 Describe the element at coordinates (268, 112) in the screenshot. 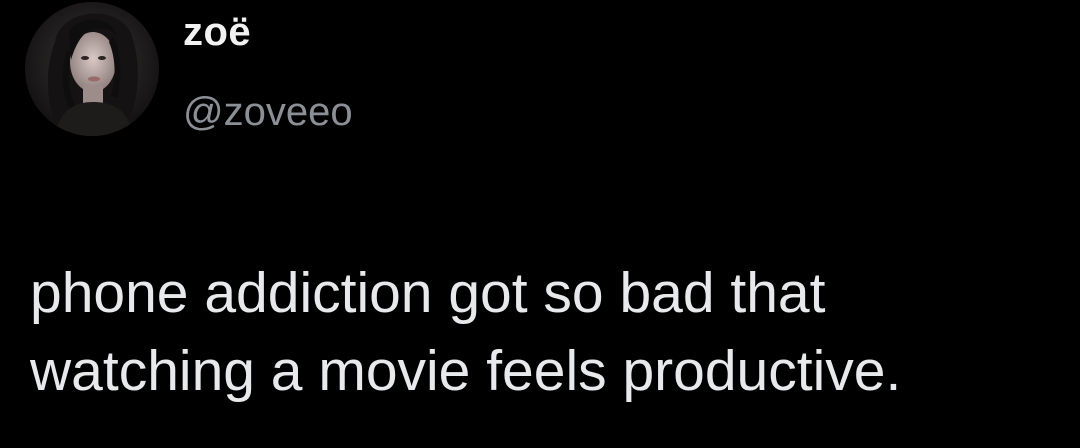

I see `user-handle: @zoveeo` at that location.